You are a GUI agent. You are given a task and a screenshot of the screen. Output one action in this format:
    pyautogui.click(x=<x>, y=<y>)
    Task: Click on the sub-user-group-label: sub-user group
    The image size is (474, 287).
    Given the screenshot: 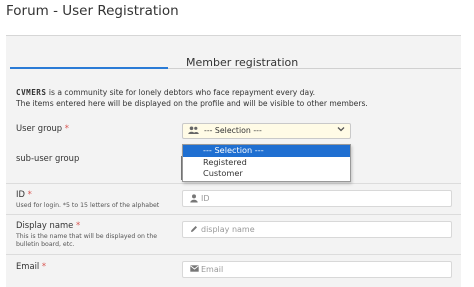 What is the action you would take?
    pyautogui.click(x=48, y=158)
    